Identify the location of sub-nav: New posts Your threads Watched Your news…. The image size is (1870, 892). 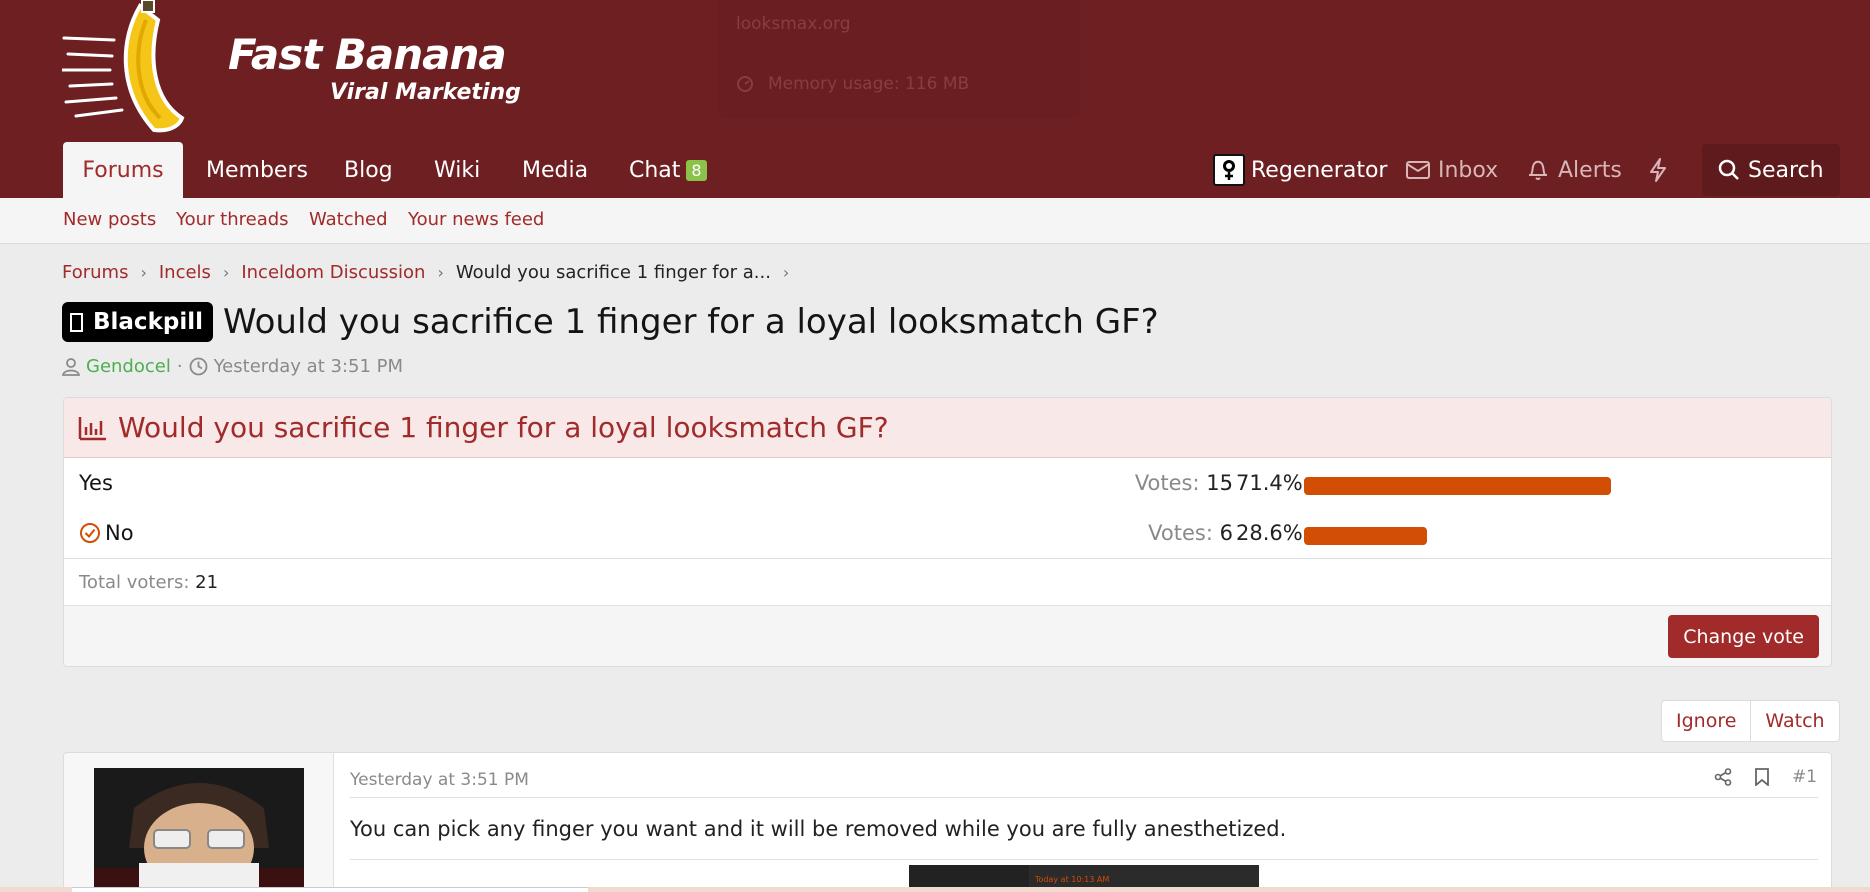
(935, 221).